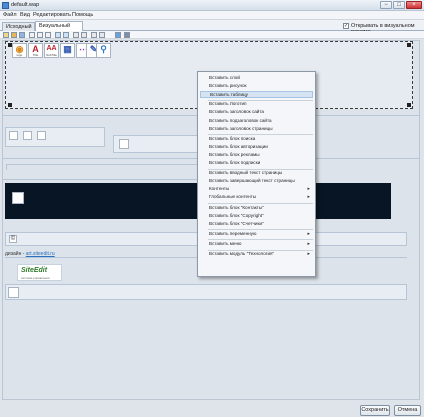  Describe the element at coordinates (236, 112) in the screenshot. I see `context-menu-item: Вставить заголовок сайта` at that location.